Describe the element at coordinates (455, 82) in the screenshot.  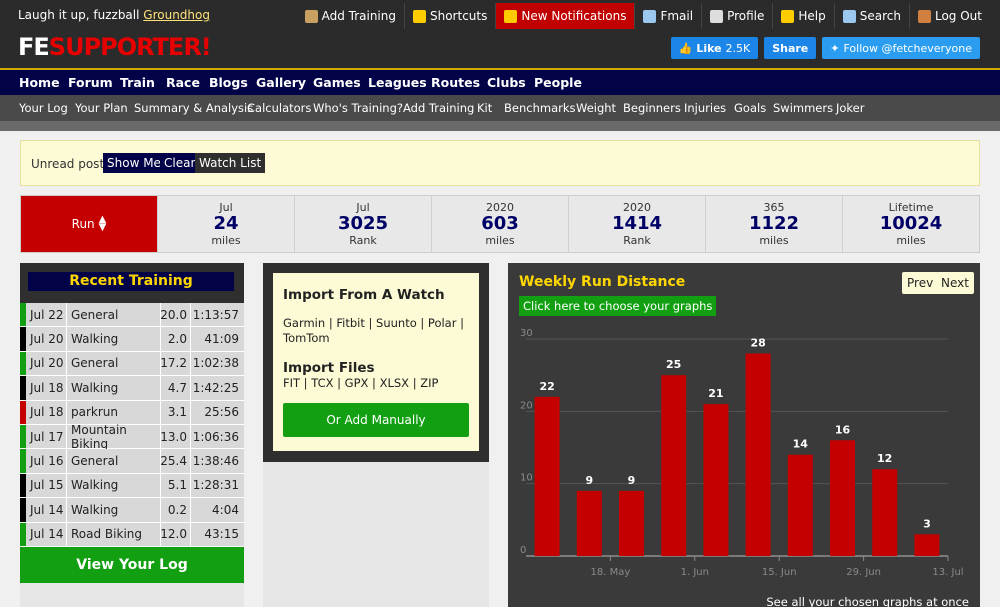
I see `nav-routes: Routes` at that location.